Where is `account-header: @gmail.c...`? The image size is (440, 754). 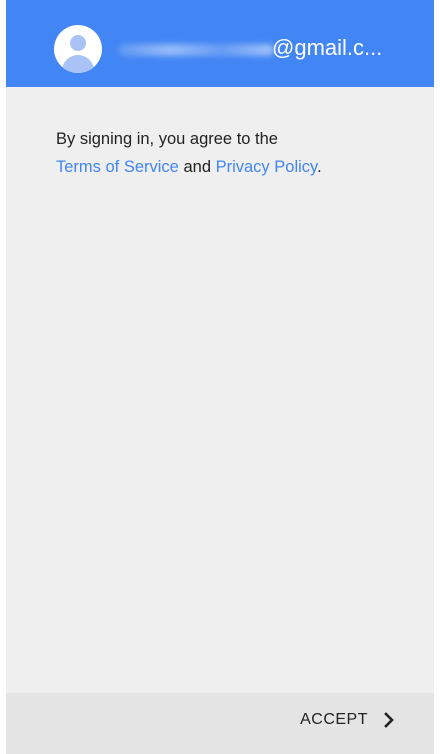
account-header: @gmail.c... is located at coordinates (220, 43).